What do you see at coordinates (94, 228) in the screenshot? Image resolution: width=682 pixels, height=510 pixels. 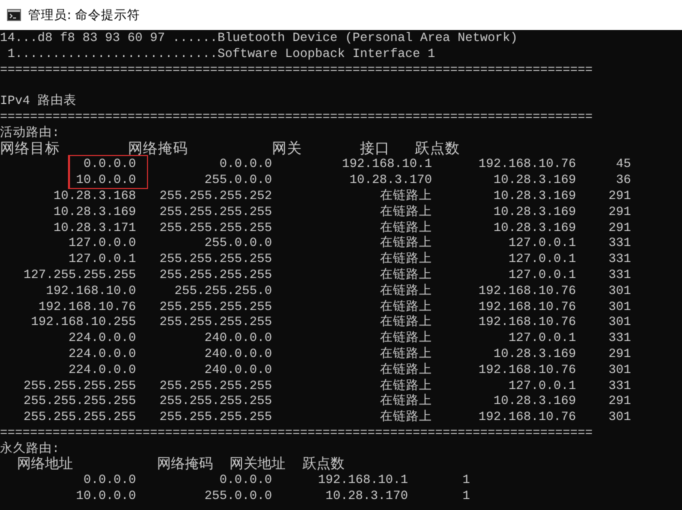 I see `table-cell-text: 10.28.3.171` at bounding box center [94, 228].